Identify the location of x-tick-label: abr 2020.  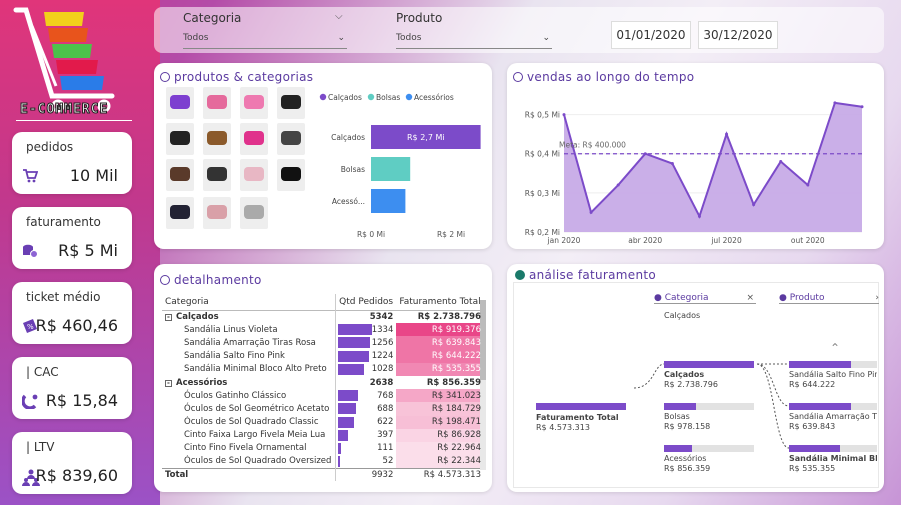
(645, 240).